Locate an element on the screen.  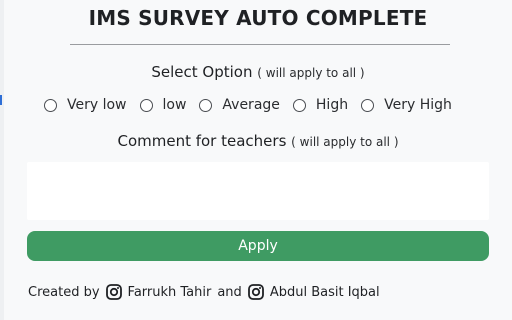
option-average: Average is located at coordinates (239, 105).